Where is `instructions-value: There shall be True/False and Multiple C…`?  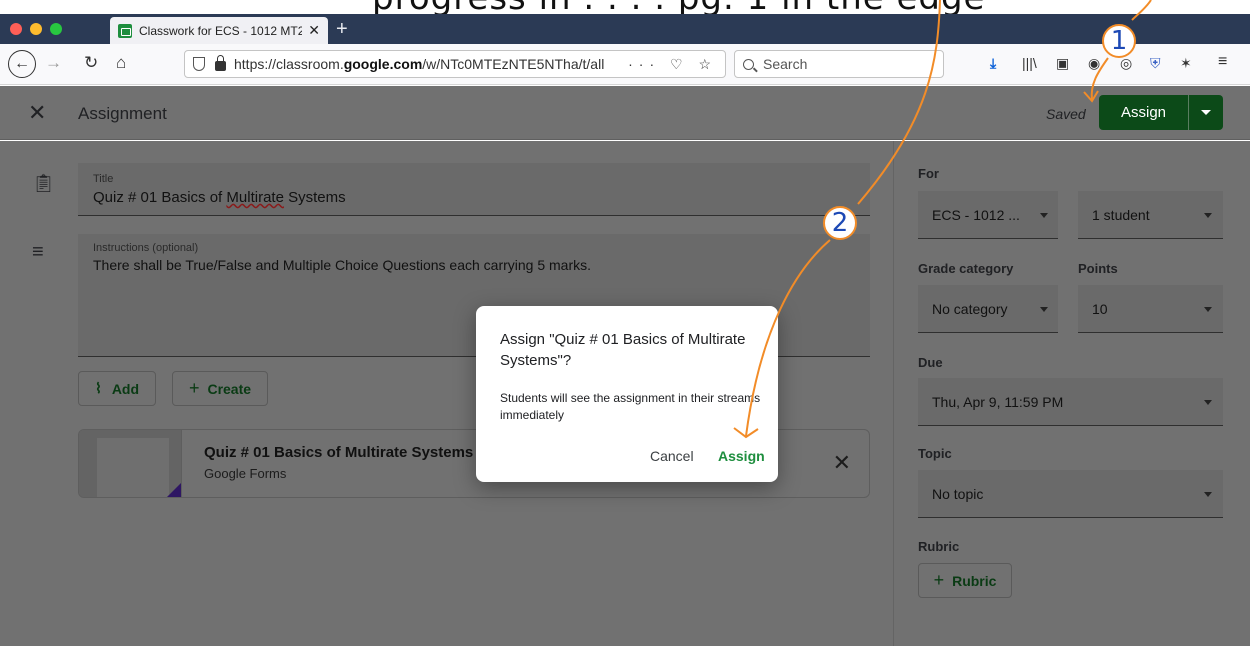 instructions-value: There shall be True/False and Multiple C… is located at coordinates (342, 265).